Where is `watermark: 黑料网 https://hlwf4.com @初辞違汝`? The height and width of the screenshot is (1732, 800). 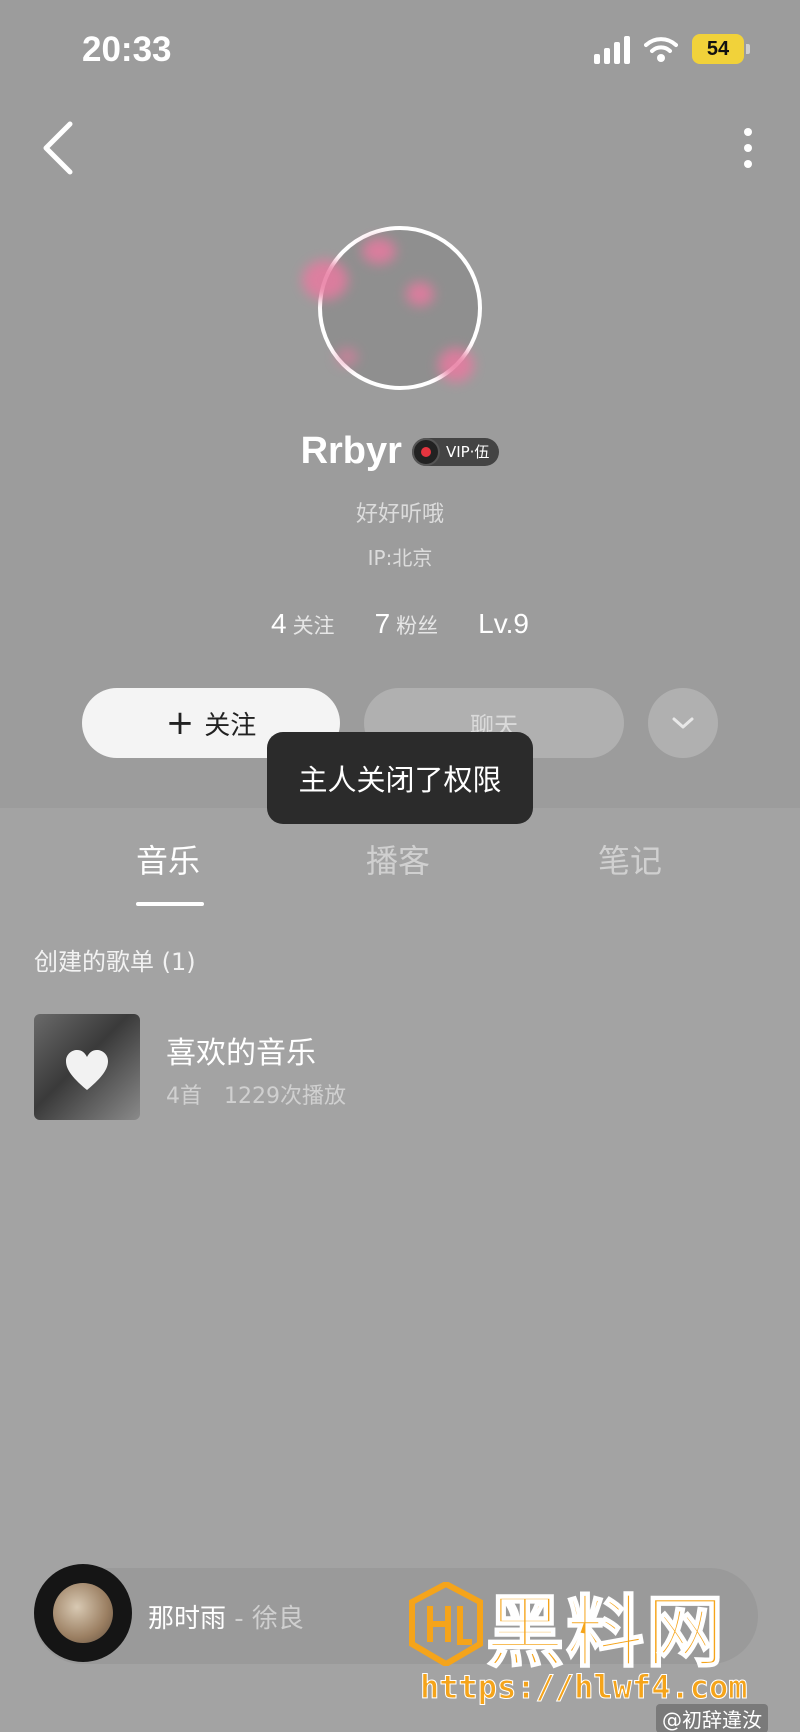
watermark: 黑料网 https://hlwf4.com @初辞違汝 is located at coordinates (600, 1651).